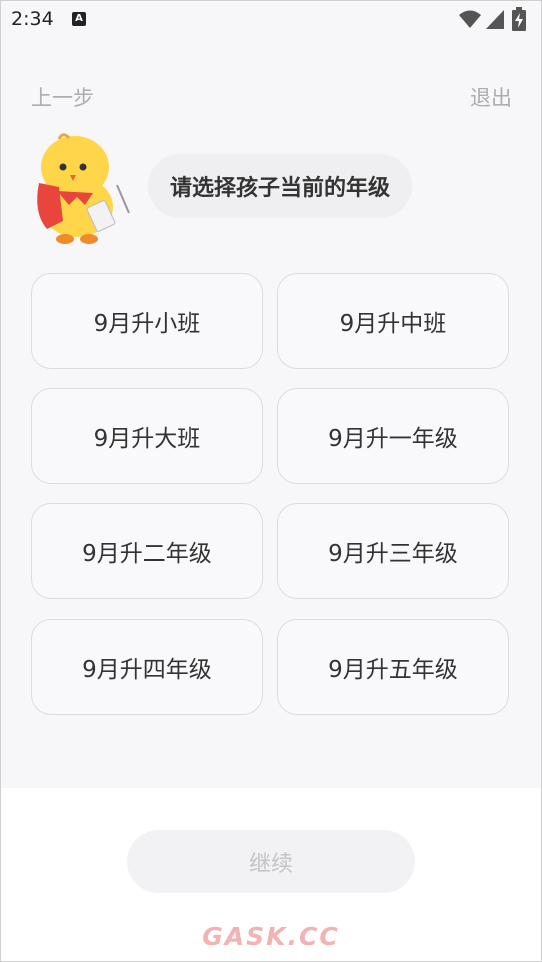 The image size is (542, 962). I want to click on grade-option: 9月升小班, so click(147, 321).